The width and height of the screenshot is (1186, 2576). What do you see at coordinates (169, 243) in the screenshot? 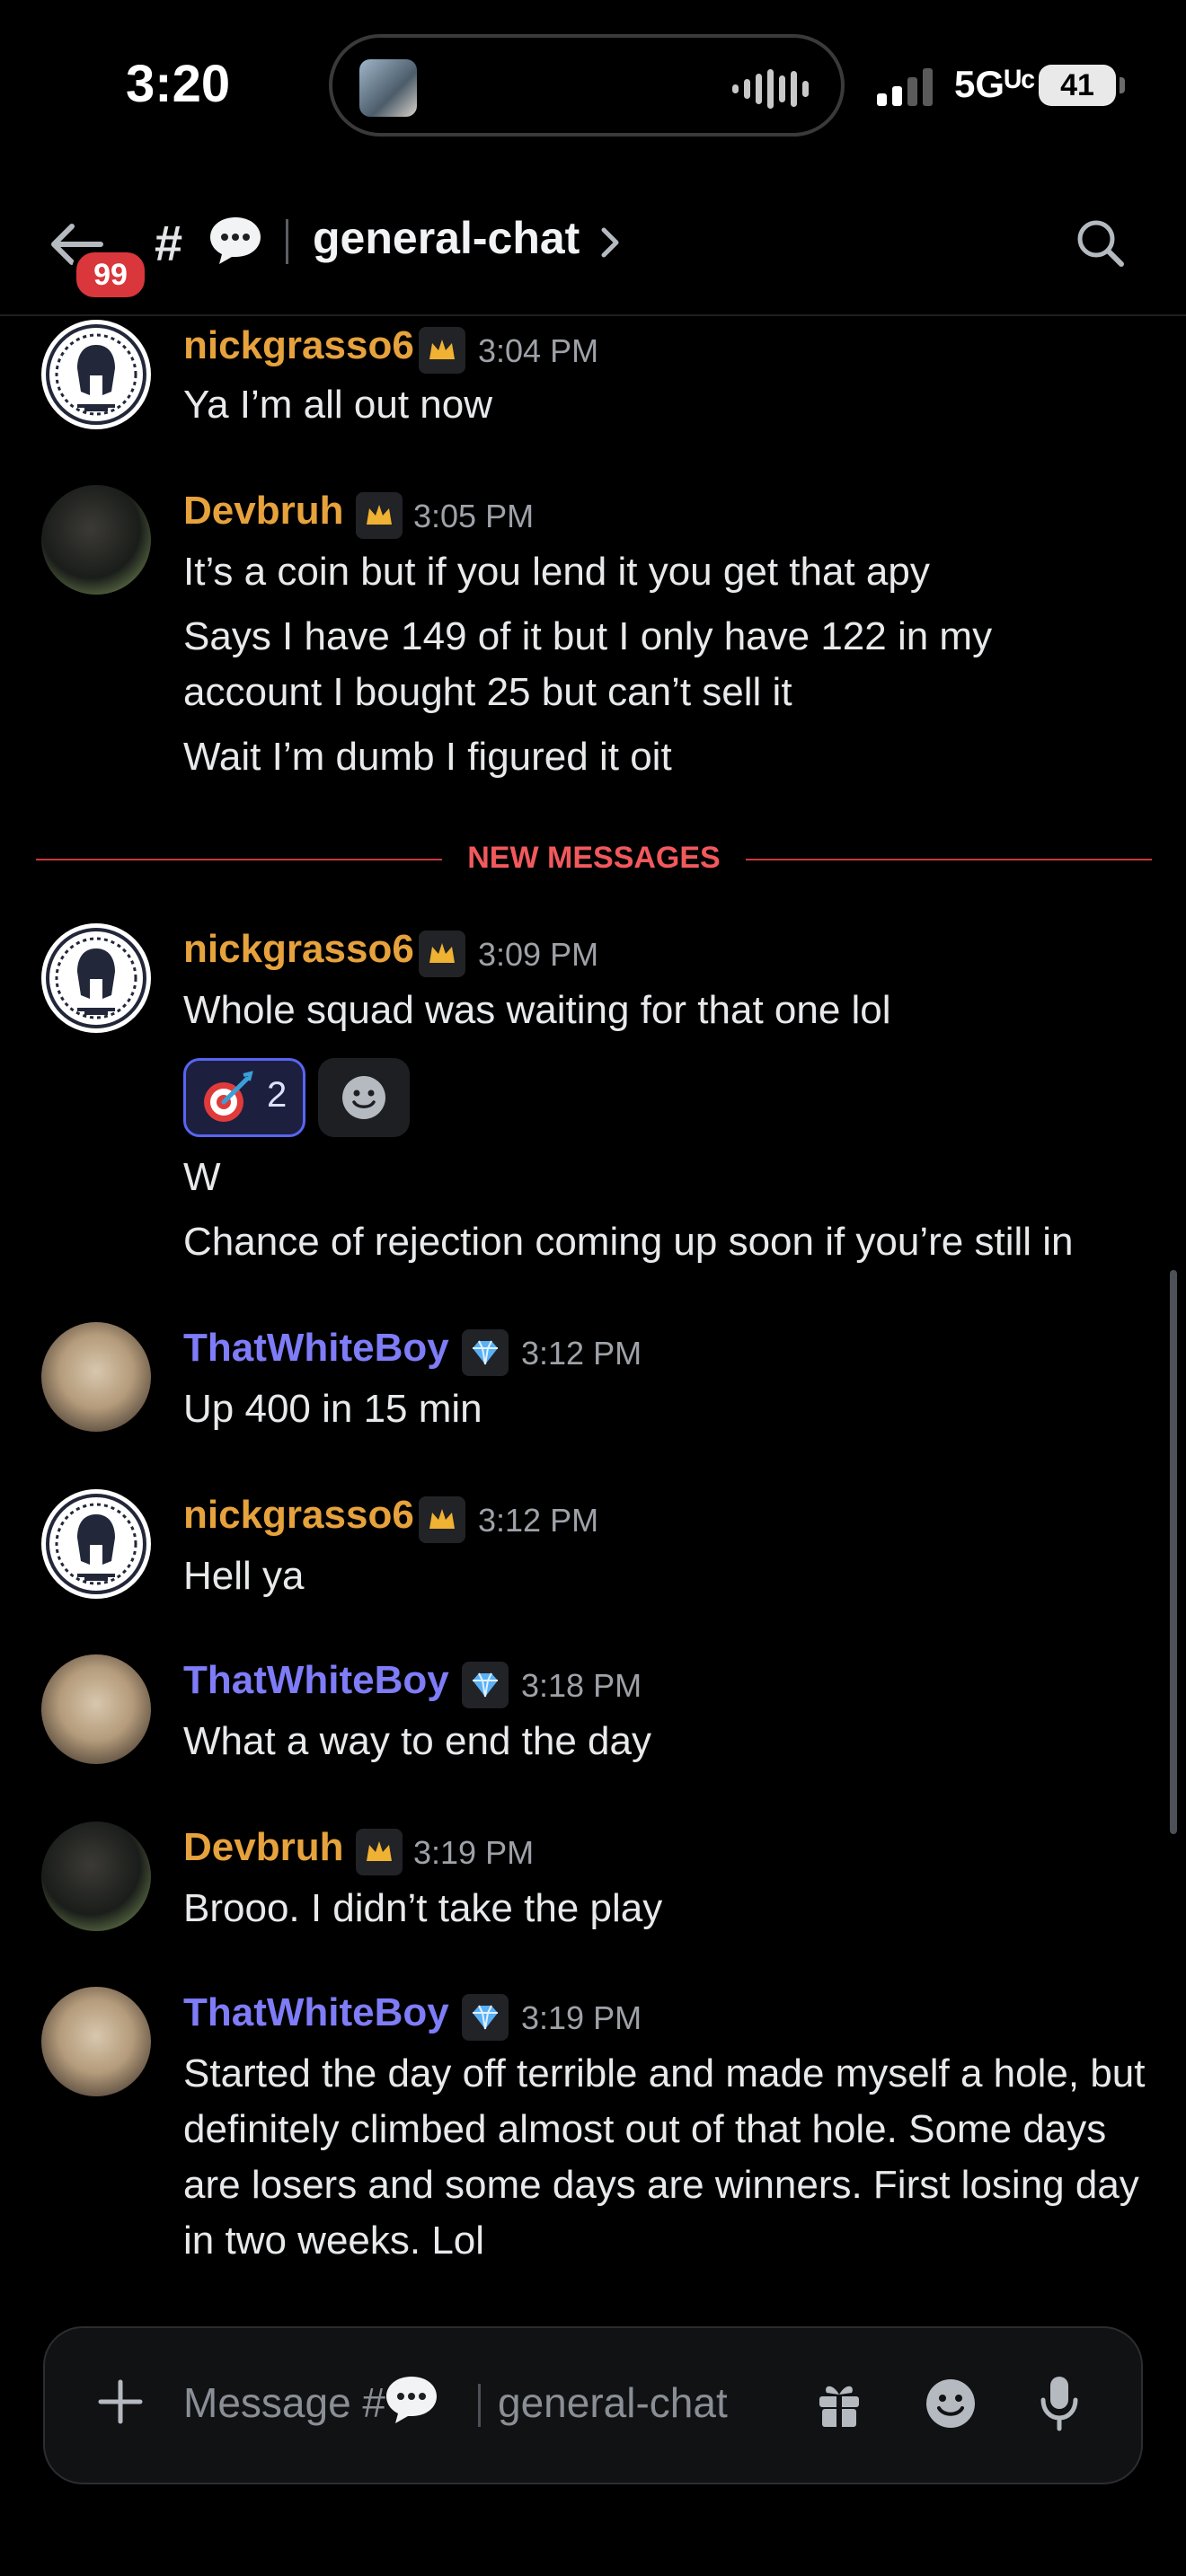
I see `channel-hash: #` at bounding box center [169, 243].